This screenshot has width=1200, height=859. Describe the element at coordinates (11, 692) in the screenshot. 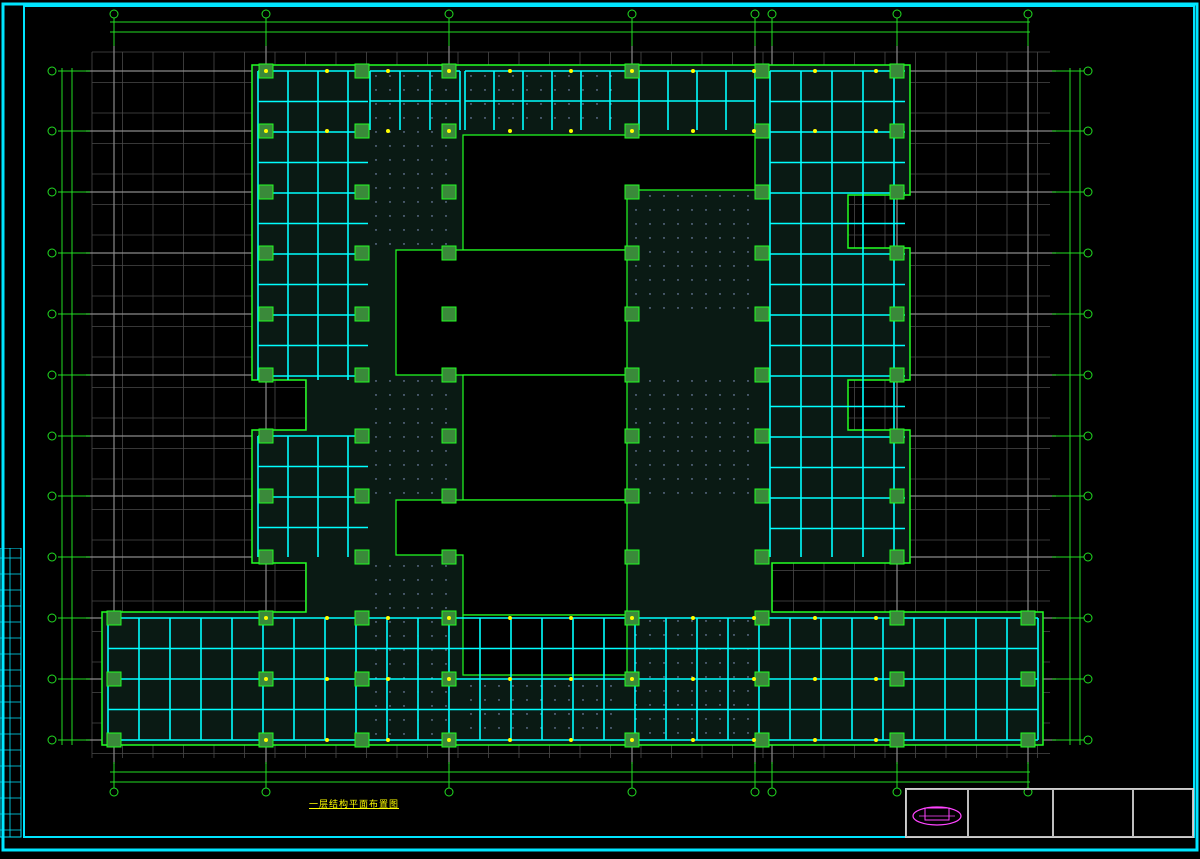

I see `revision-table` at that location.